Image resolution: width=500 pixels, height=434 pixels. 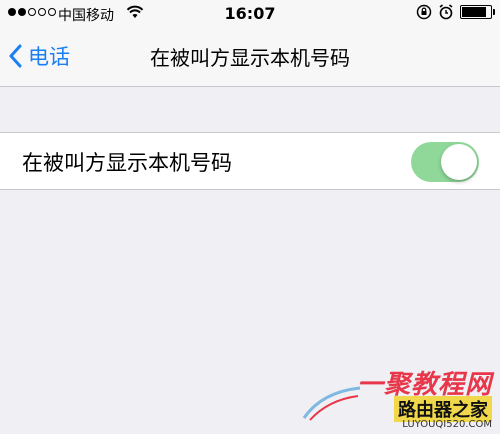 I want to click on navigation-bar: 电话 在被叫方显示本机号码, so click(x=250, y=56).